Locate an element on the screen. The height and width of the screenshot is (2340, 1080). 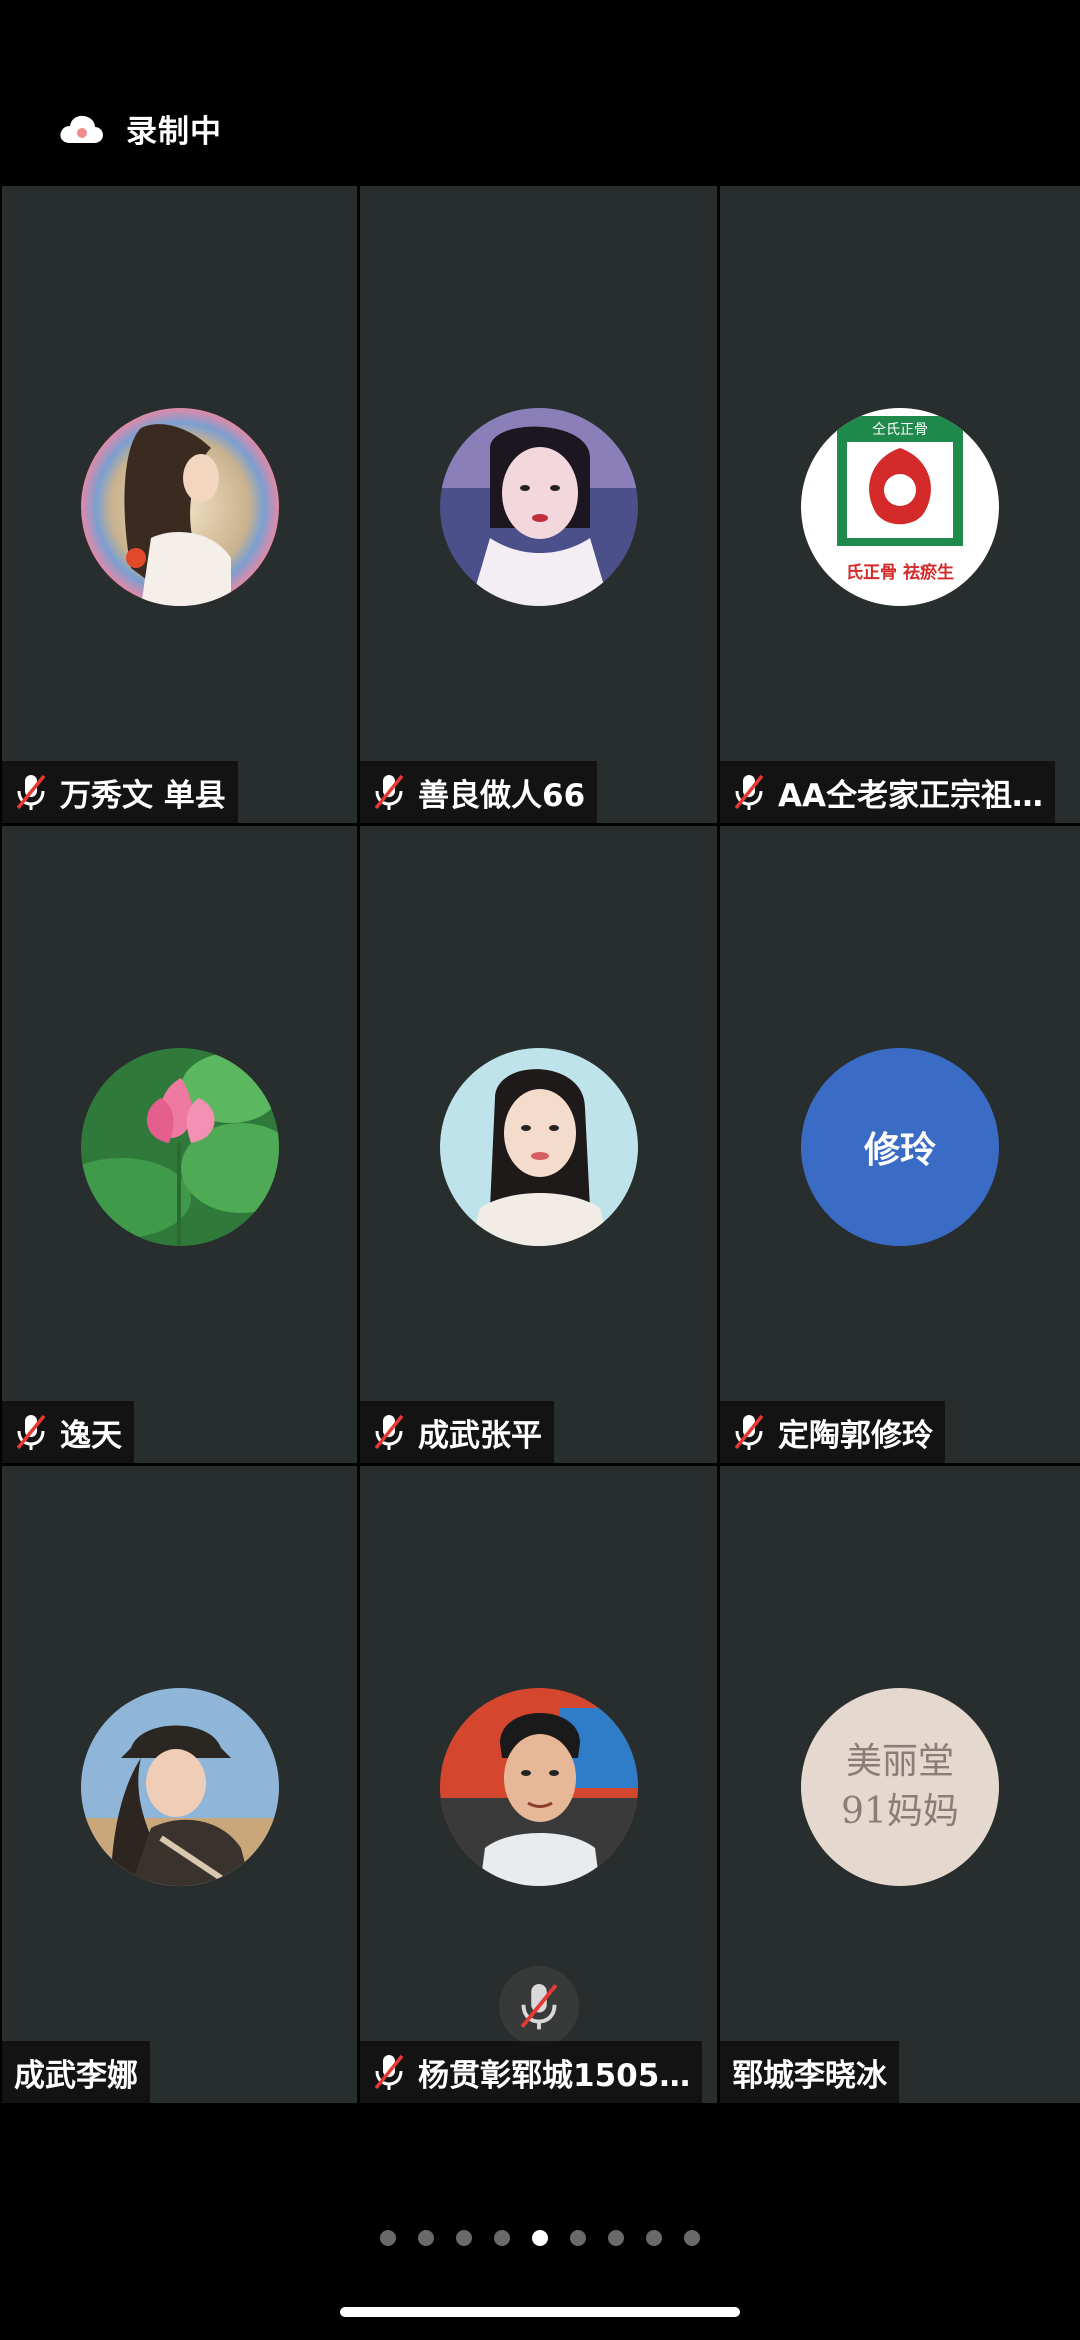
center-muted-mic is located at coordinates (538, 2006).